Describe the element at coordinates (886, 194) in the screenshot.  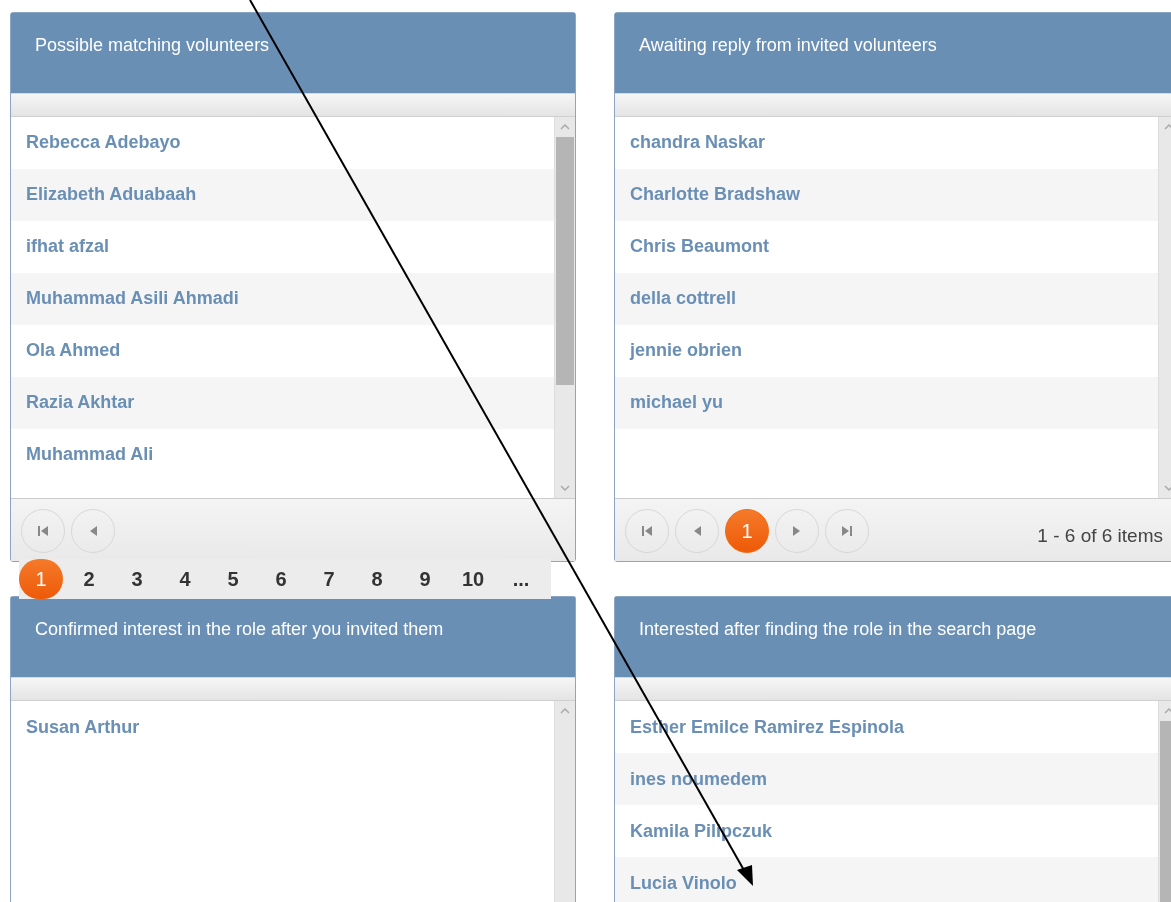
I see `list-row: Charlotte Bradshaw` at that location.